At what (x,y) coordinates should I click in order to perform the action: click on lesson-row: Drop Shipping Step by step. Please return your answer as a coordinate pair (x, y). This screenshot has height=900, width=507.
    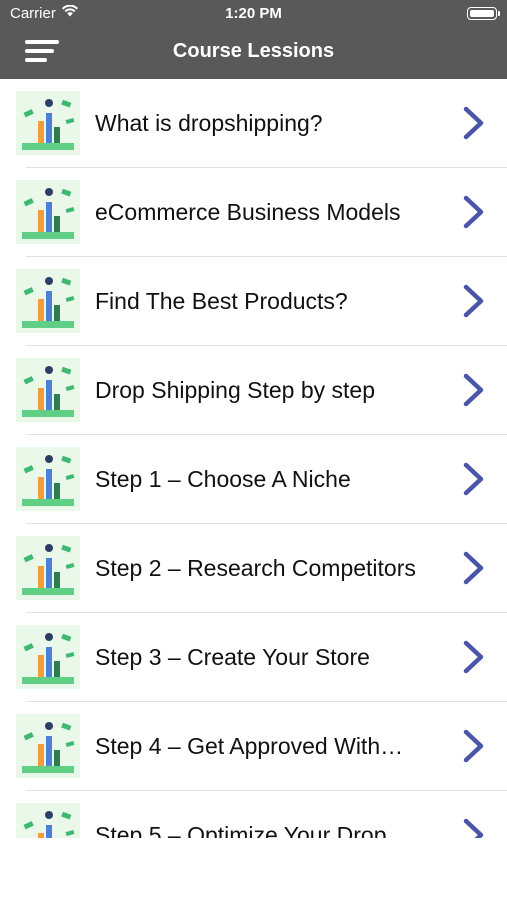
    Looking at the image, I should click on (253, 390).